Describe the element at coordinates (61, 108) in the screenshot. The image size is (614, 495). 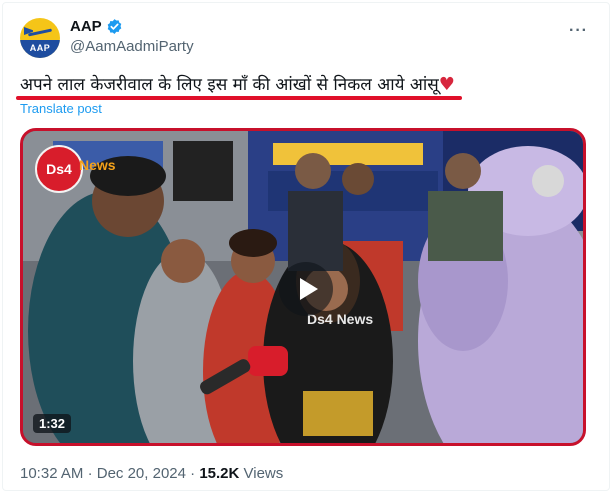
I see `translate-post-link: Translate post` at that location.